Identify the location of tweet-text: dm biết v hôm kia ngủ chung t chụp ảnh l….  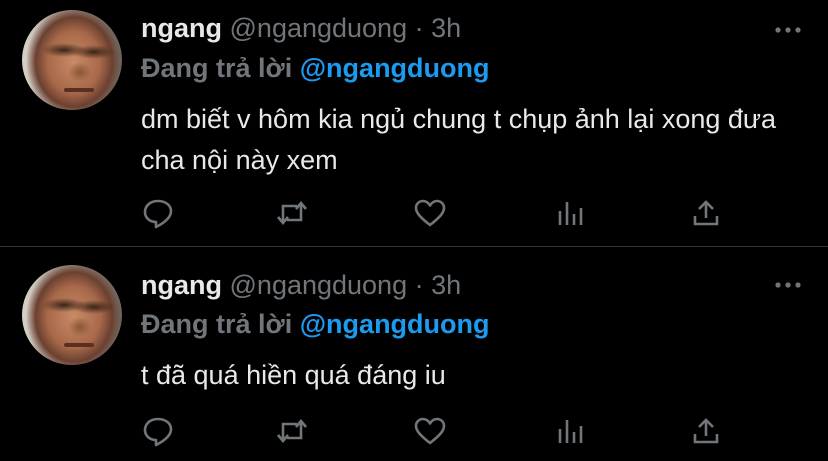
(458, 139).